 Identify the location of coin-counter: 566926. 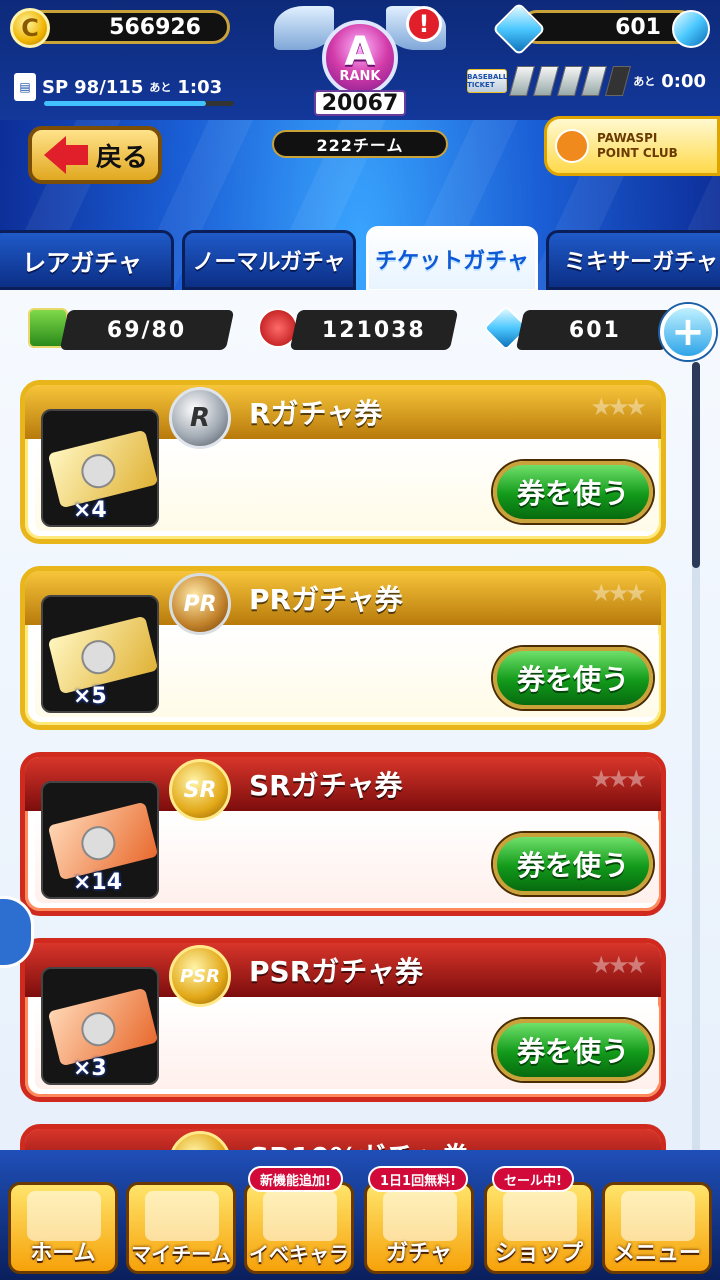
(126, 27).